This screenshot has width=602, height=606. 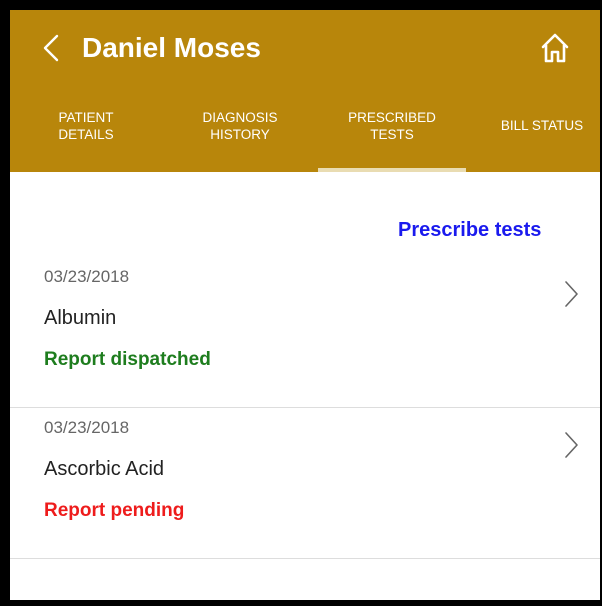 I want to click on tab-diagnosis-history: DIAGNOSIS HISTORY, so click(x=240, y=138).